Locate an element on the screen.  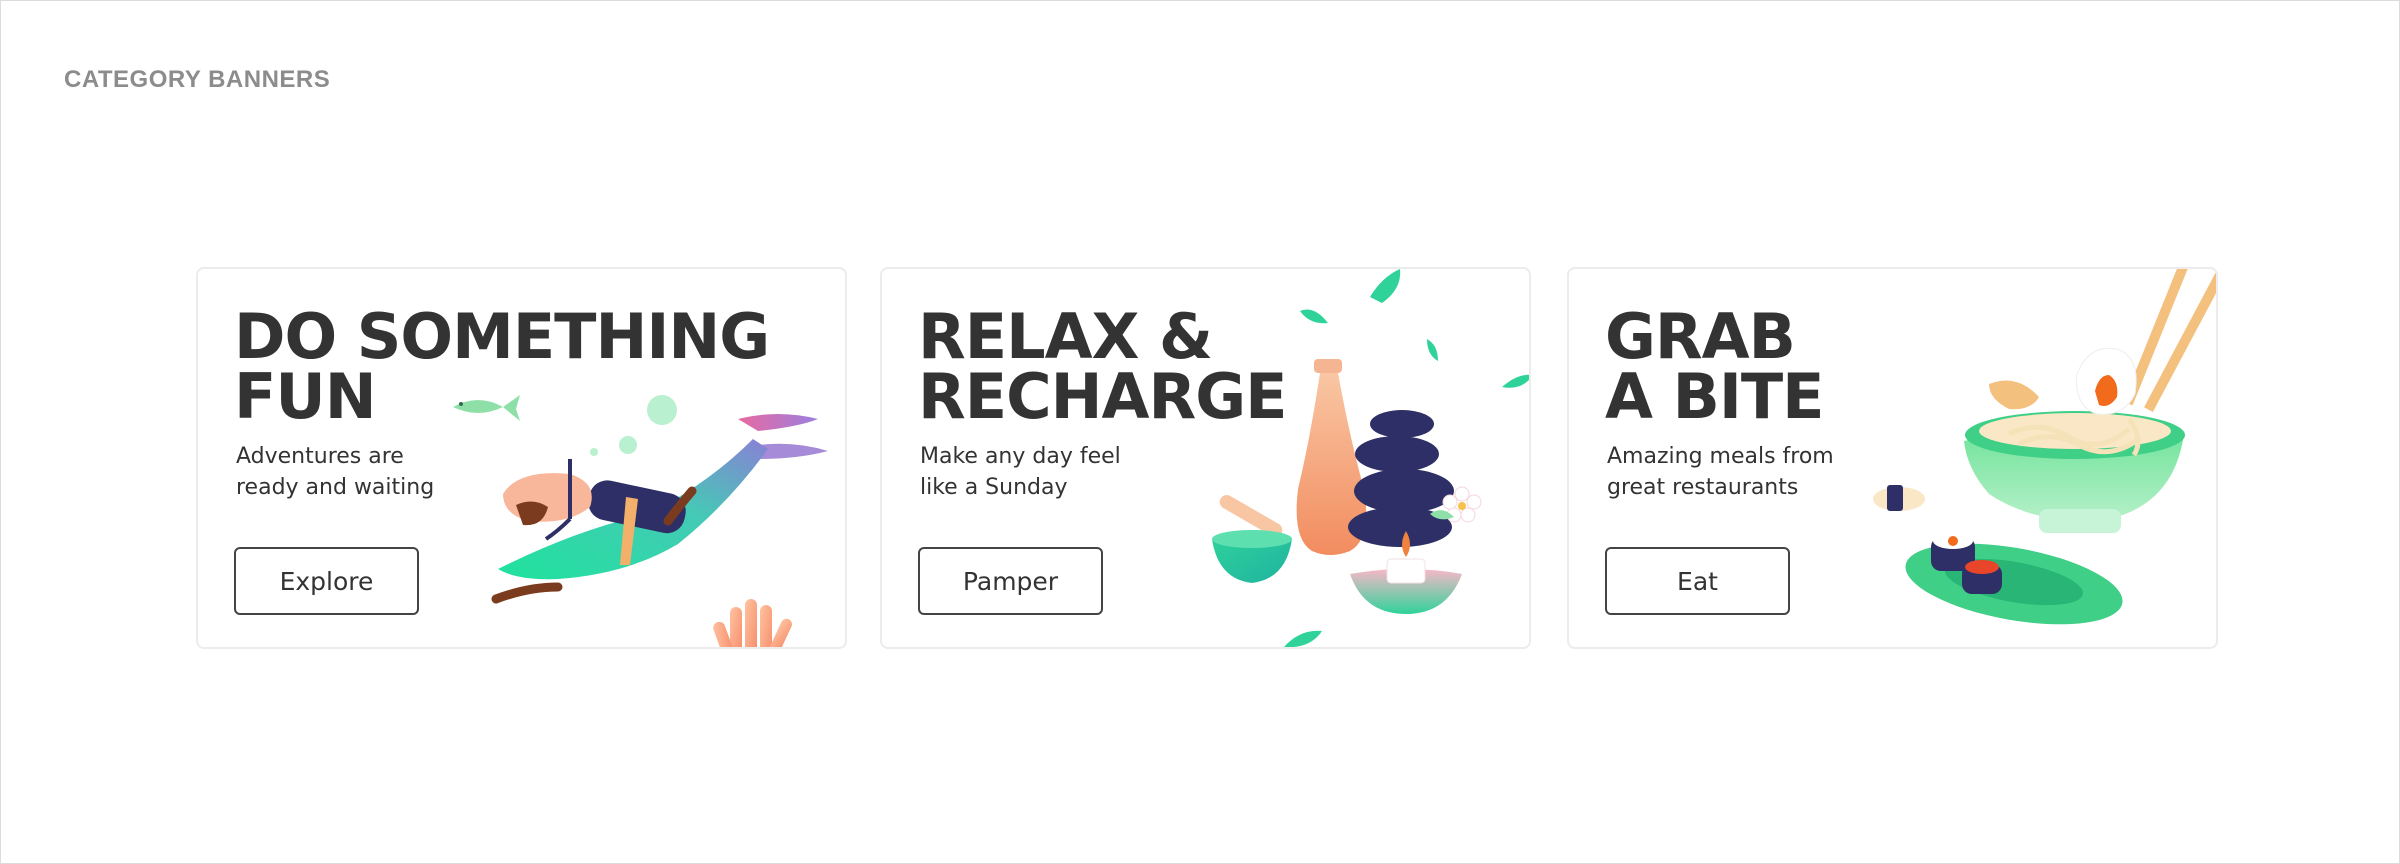
section-label: CATEGORY BANNERS is located at coordinates (197, 79).